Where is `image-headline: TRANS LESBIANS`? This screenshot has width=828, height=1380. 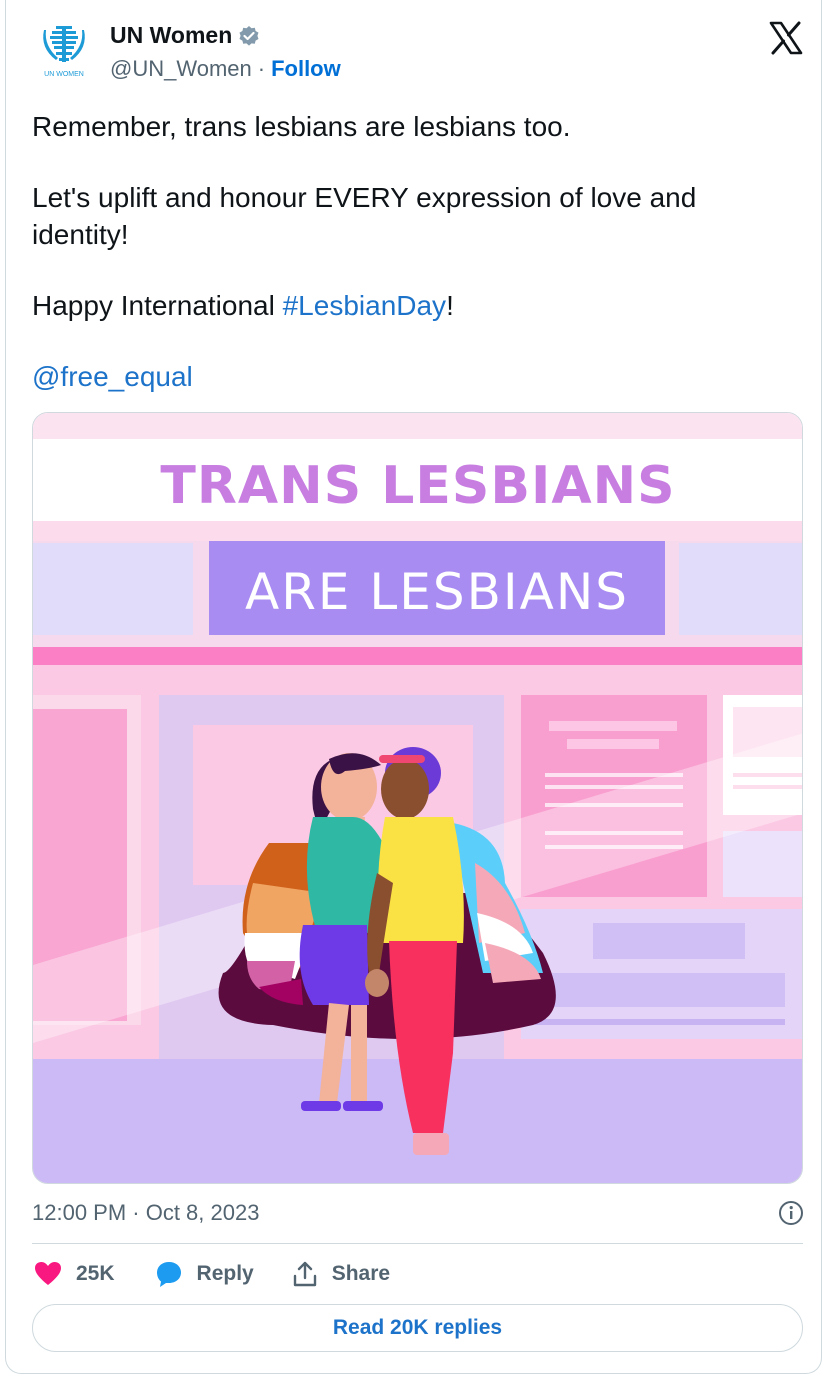
image-headline: TRANS LESBIANS is located at coordinates (417, 486).